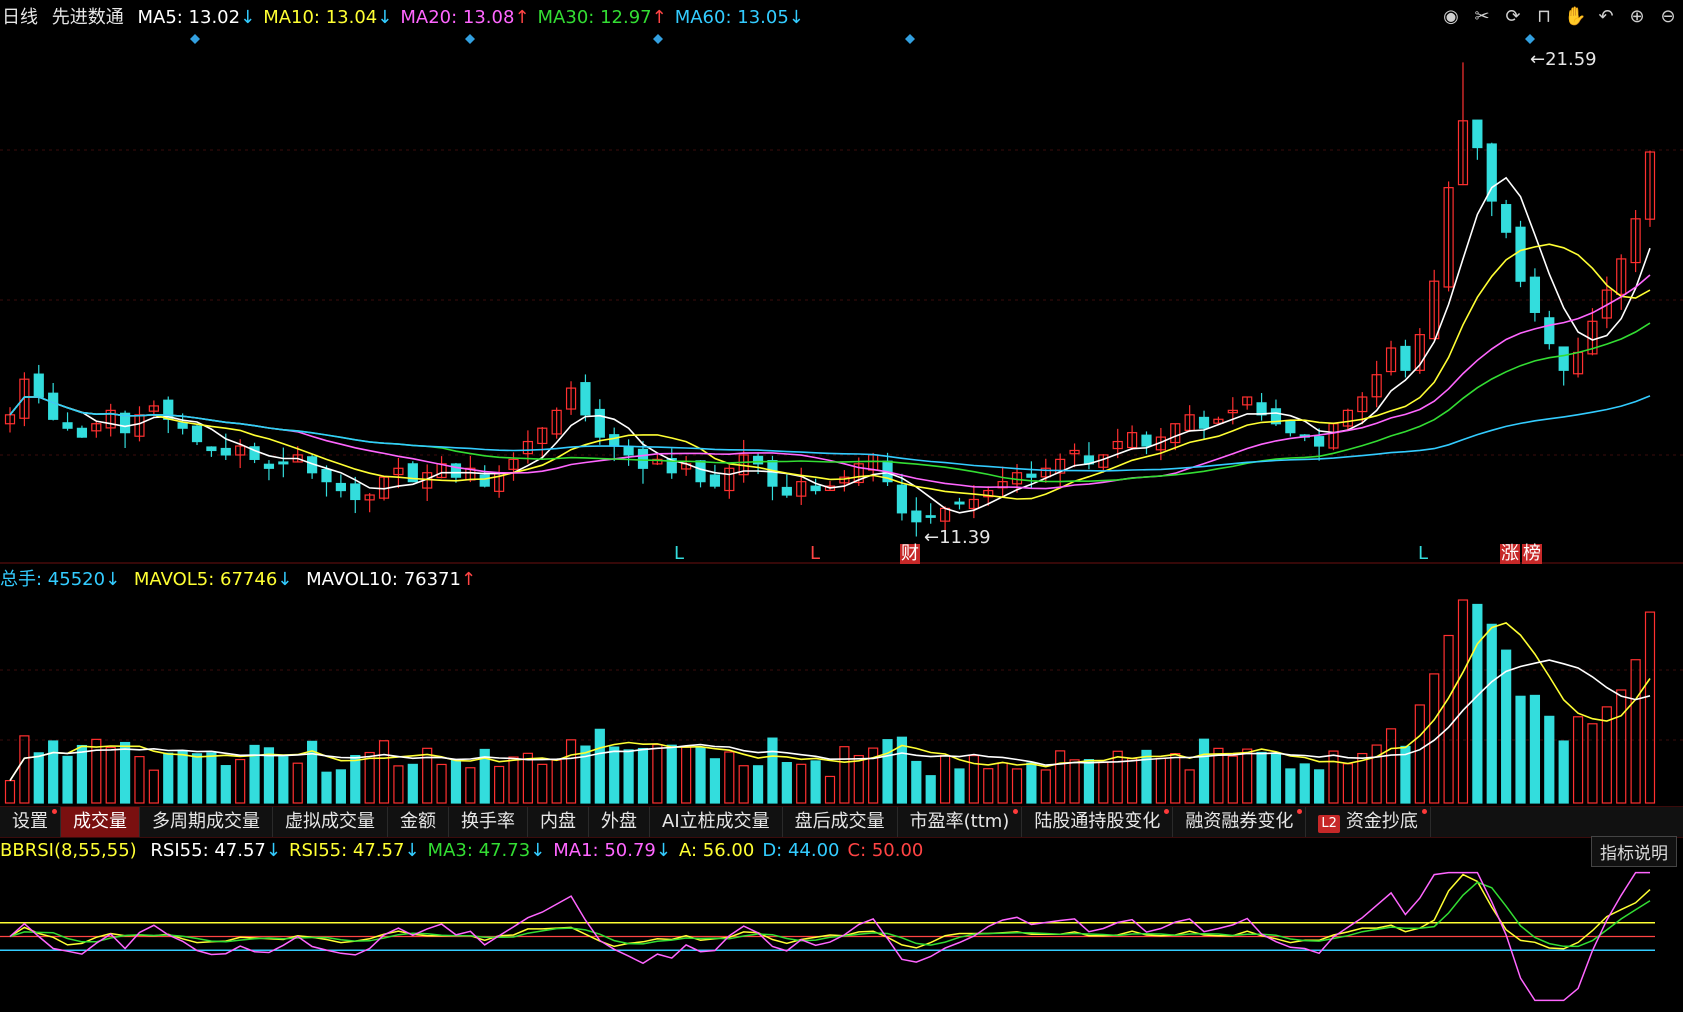 Image resolution: width=1683 pixels, height=1012 pixels. I want to click on tab-label: 外盘, so click(619, 821).